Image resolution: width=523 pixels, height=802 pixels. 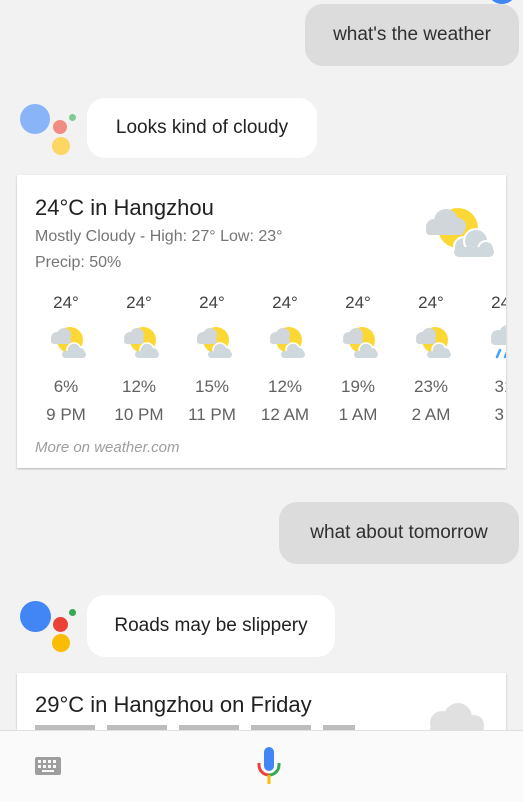 I want to click on hourly-forecast-item: 24° 12% 10 PM, so click(x=139, y=358).